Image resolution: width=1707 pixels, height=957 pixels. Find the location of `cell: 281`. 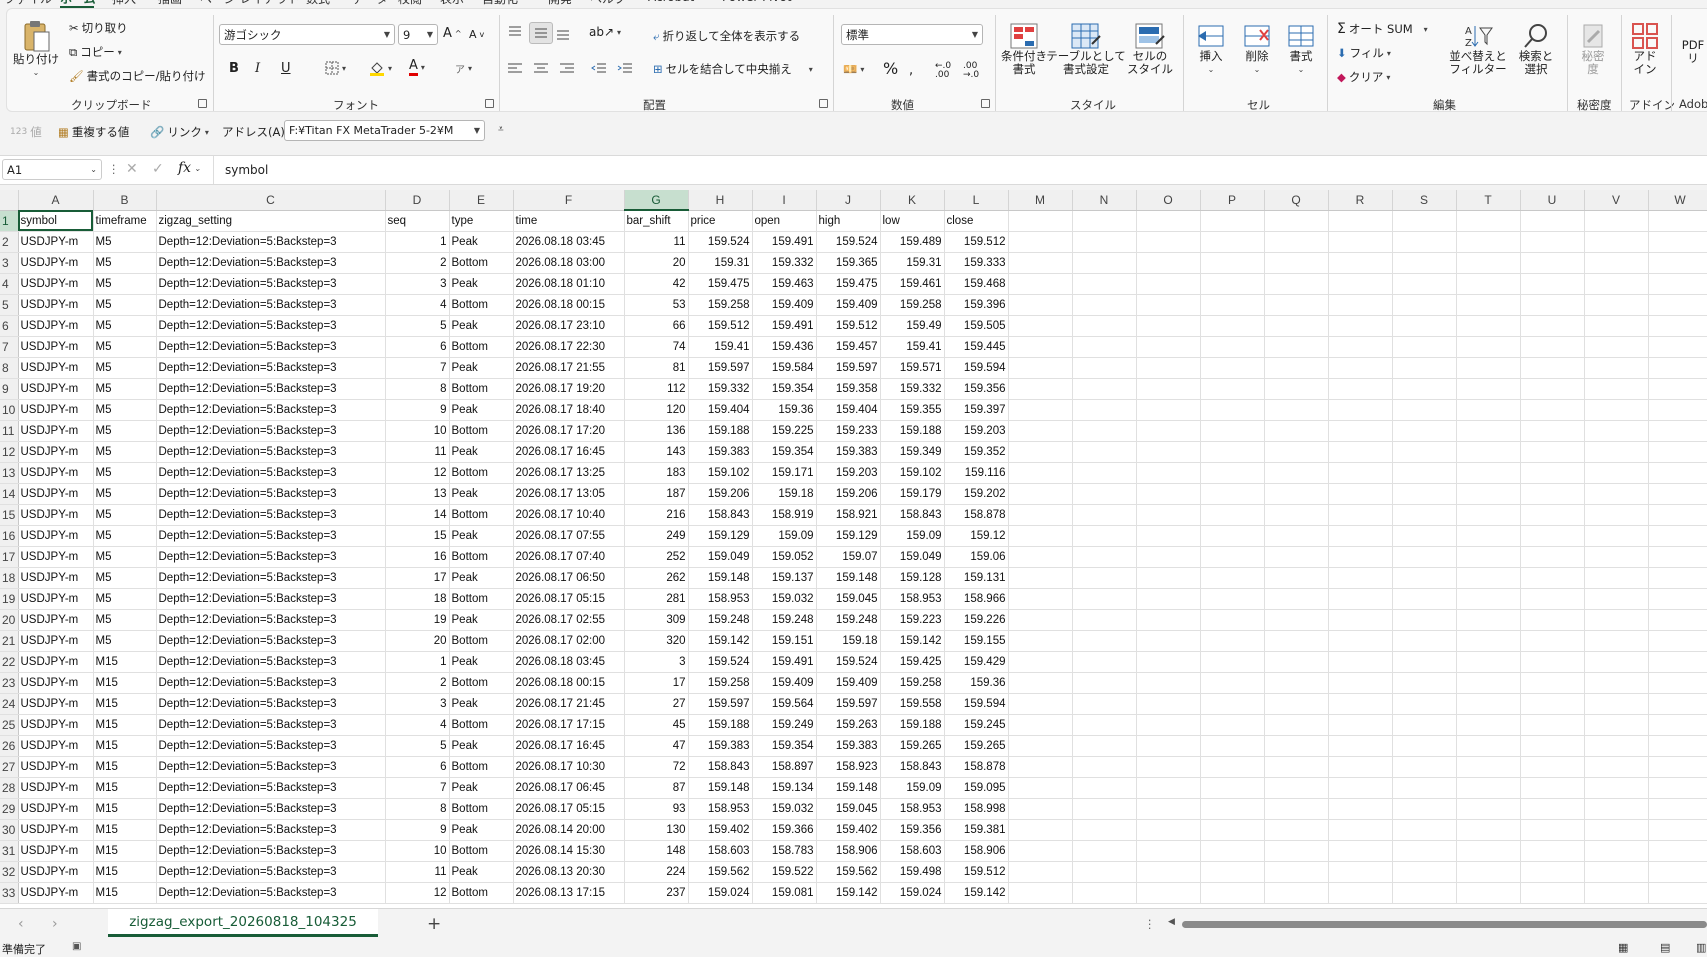

cell: 281 is located at coordinates (656, 599).